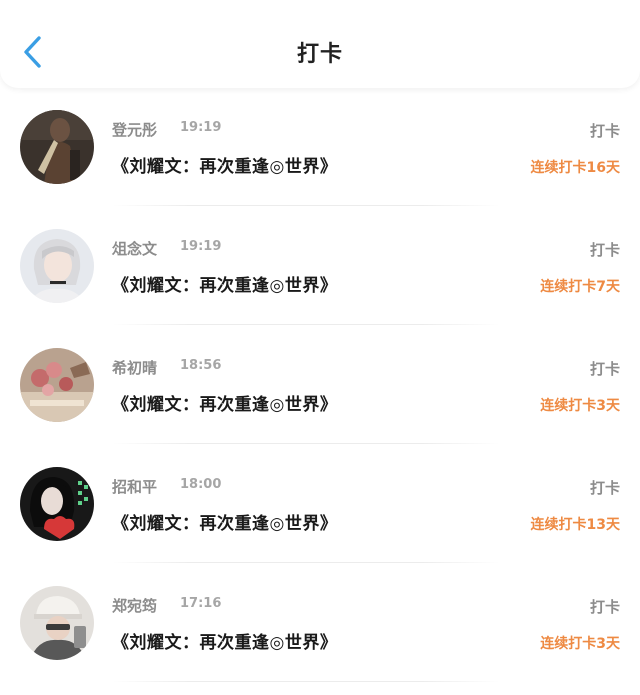 This screenshot has width=640, height=695. What do you see at coordinates (201, 603) in the screenshot?
I see `post-time: 17:16` at bounding box center [201, 603].